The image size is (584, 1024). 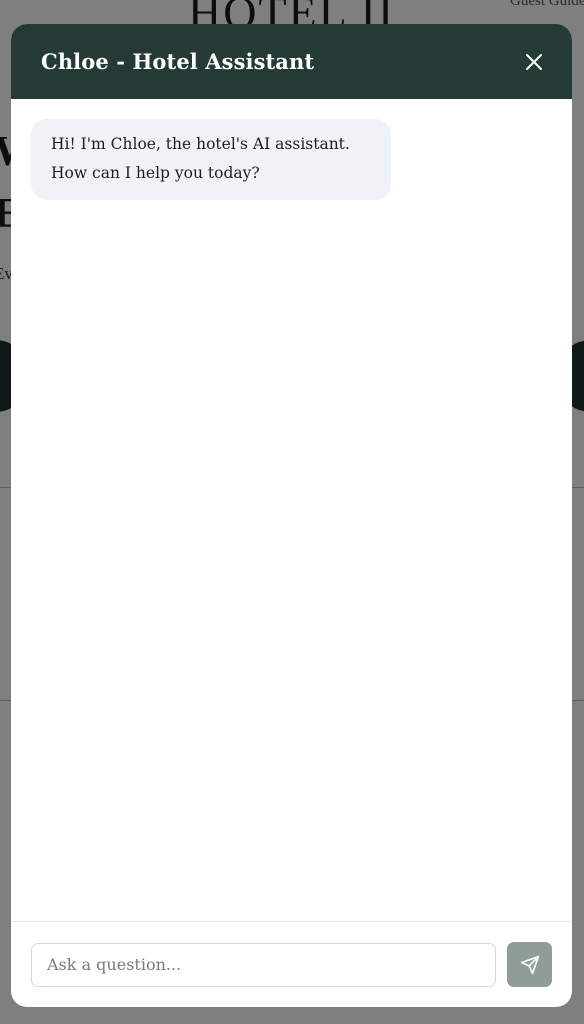 I want to click on chat-input, so click(x=263, y=964).